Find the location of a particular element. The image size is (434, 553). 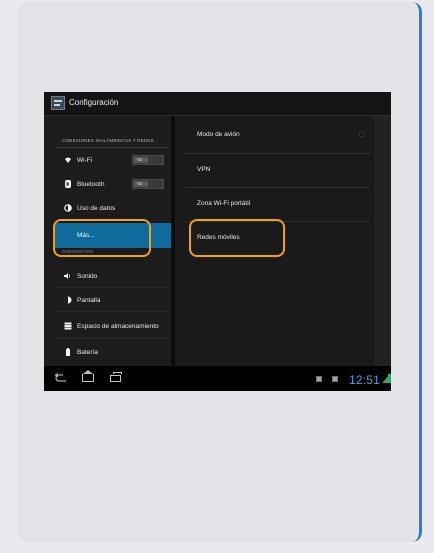

settings-app-icon is located at coordinates (58, 103).